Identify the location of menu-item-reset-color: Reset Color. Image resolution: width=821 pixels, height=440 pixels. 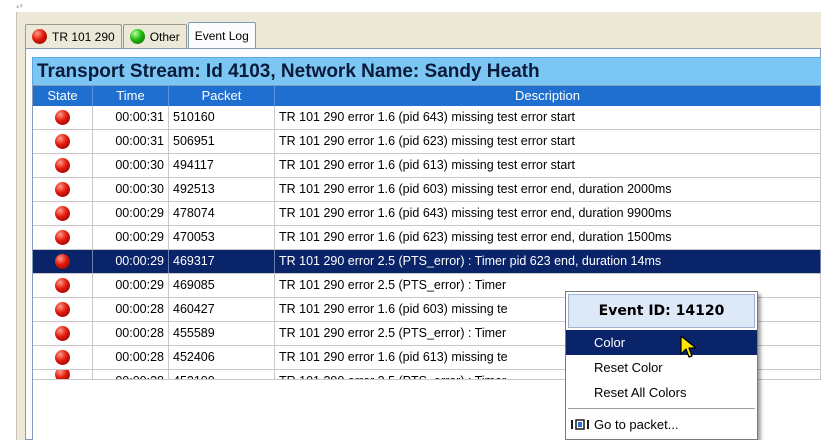
(661, 367).